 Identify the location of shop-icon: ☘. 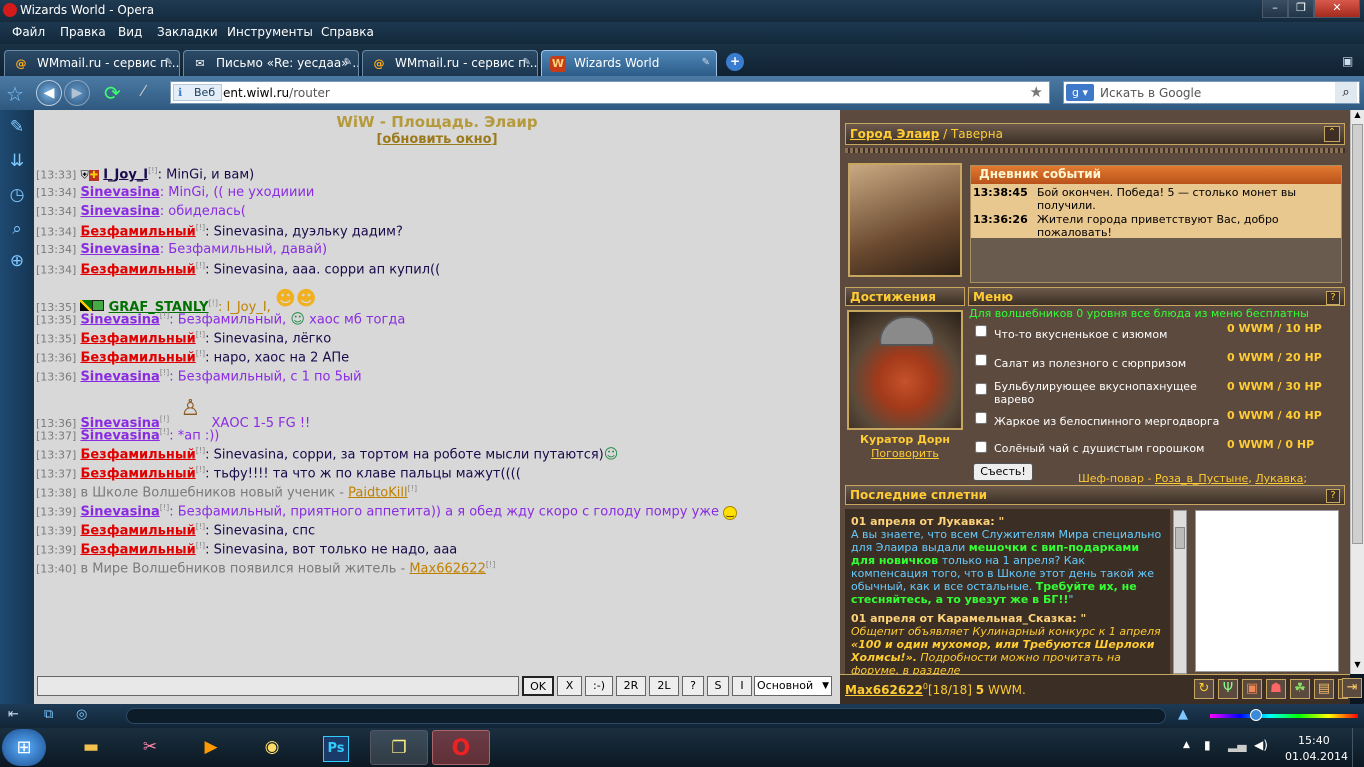
(1300, 689).